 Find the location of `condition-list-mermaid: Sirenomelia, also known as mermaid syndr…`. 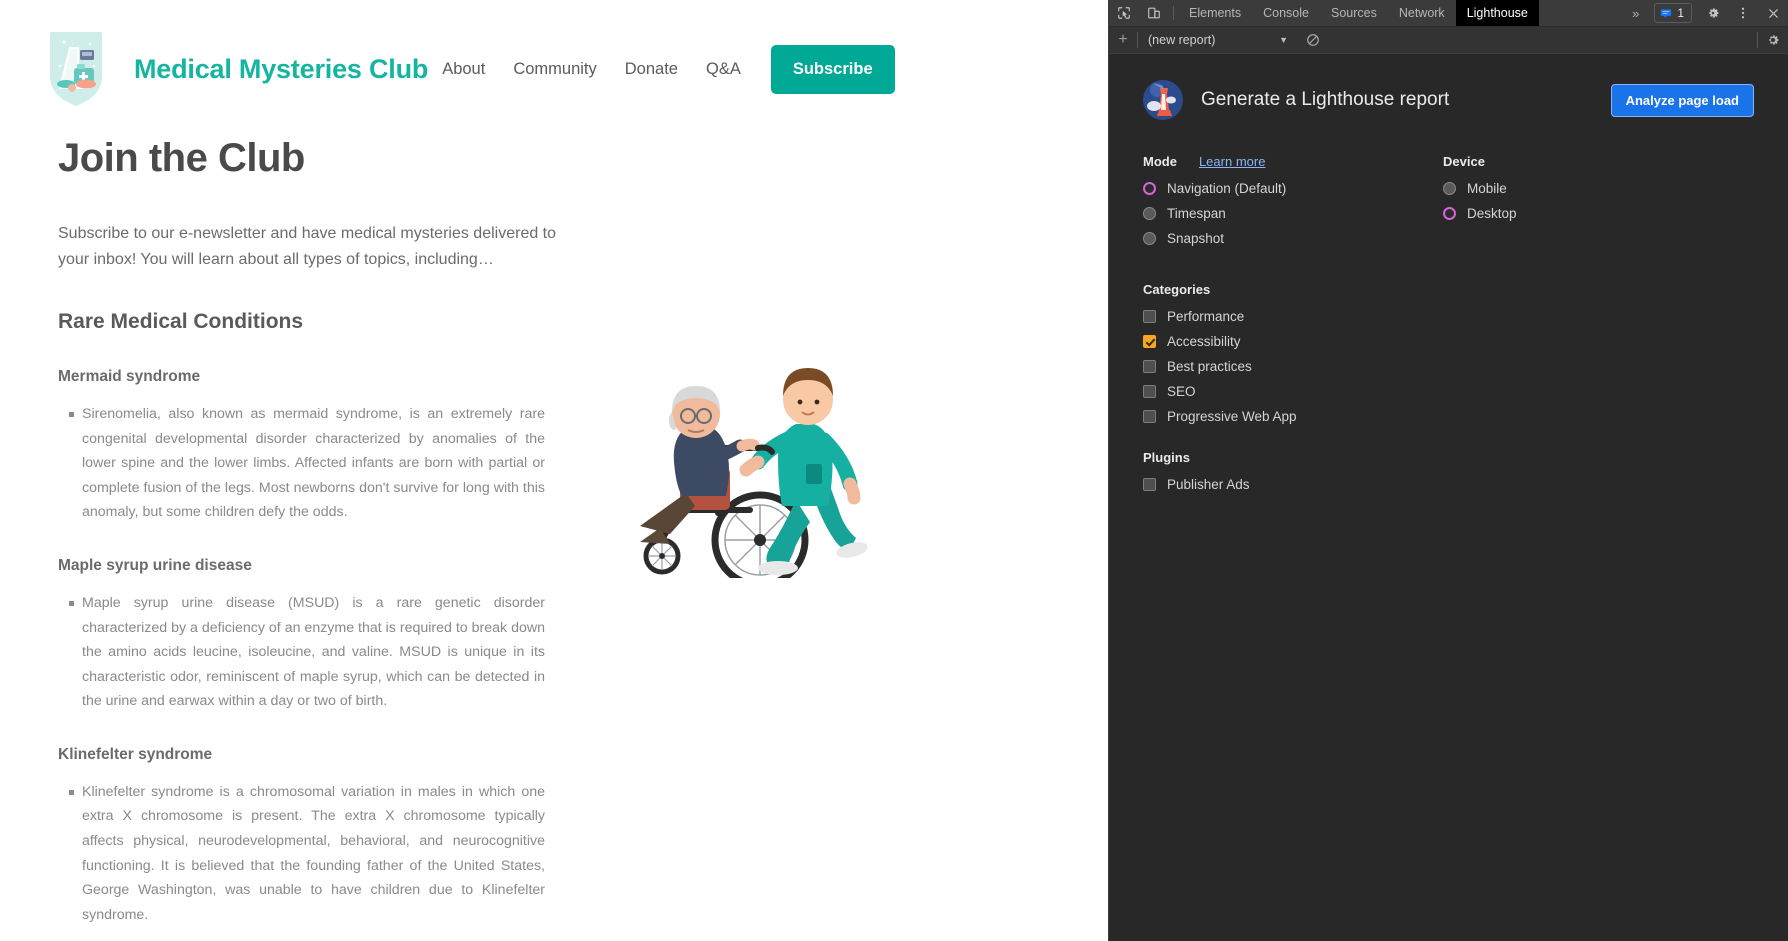

condition-list-mermaid: Sirenomelia, also known as mermaid syndr… is located at coordinates (323, 463).